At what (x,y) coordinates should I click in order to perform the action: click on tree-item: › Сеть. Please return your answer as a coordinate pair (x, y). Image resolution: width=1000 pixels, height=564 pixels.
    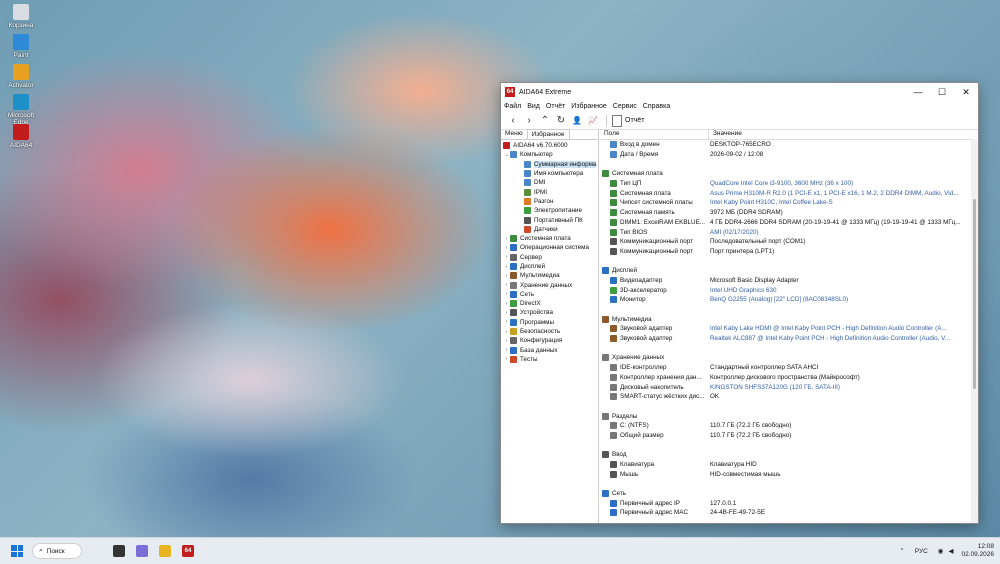
    Looking at the image, I should click on (549, 294).